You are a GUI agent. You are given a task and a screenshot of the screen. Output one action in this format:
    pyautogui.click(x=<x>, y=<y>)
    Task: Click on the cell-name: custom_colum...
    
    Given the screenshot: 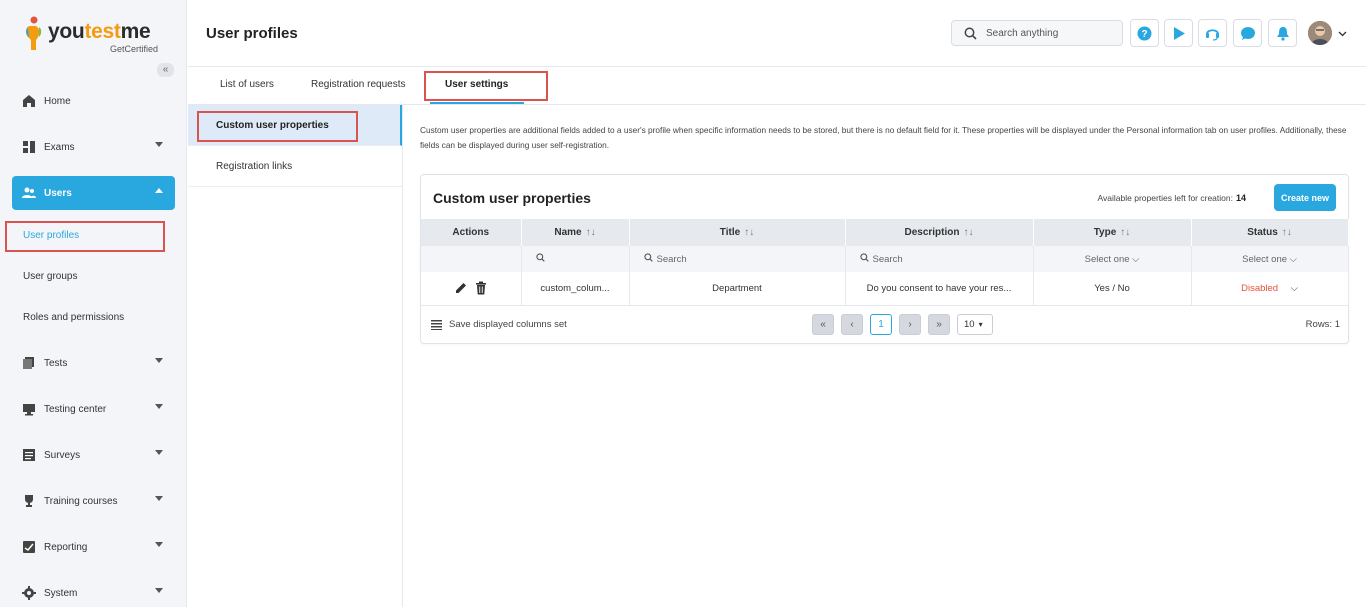 What is the action you would take?
    pyautogui.click(x=575, y=289)
    